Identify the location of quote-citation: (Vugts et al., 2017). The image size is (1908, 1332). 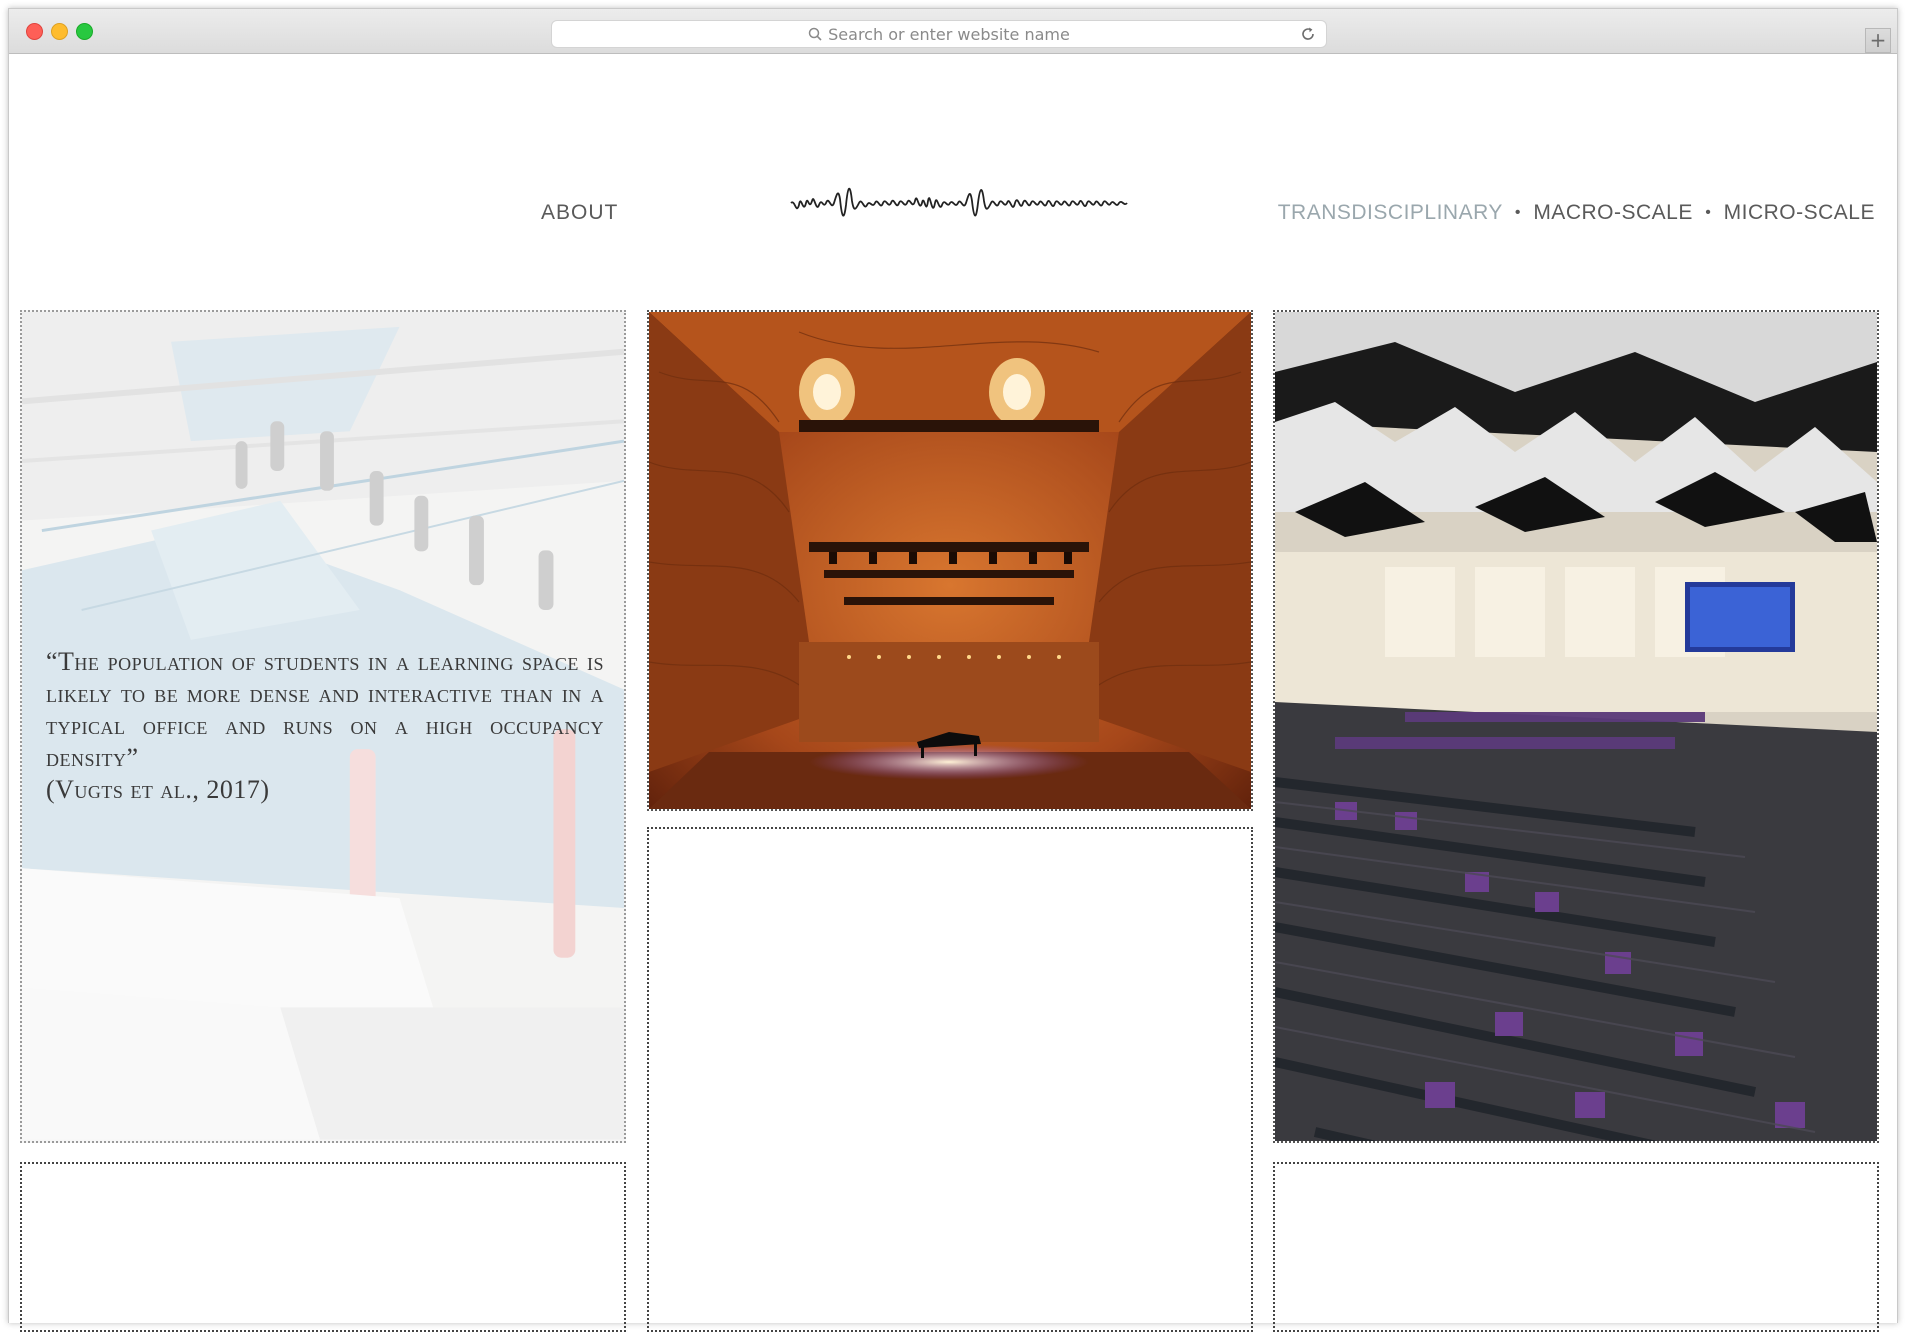
(158, 789).